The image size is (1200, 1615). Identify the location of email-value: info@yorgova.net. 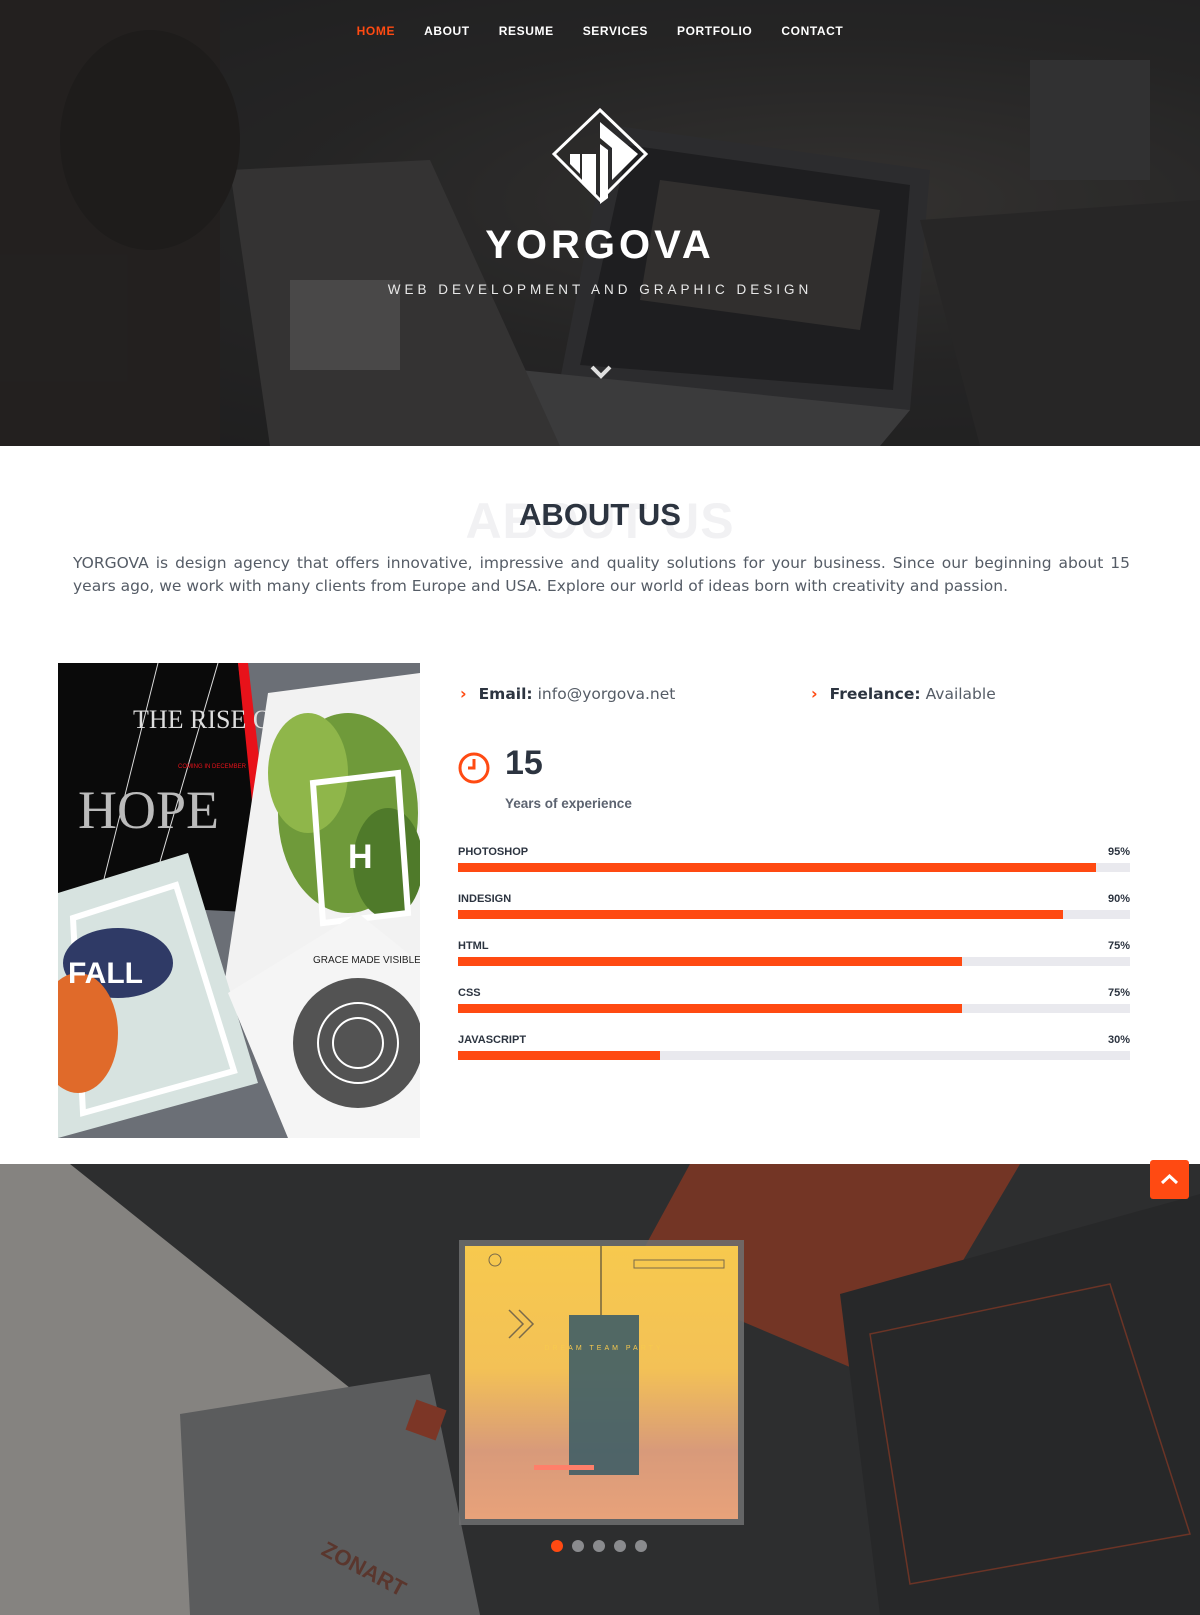
(607, 694).